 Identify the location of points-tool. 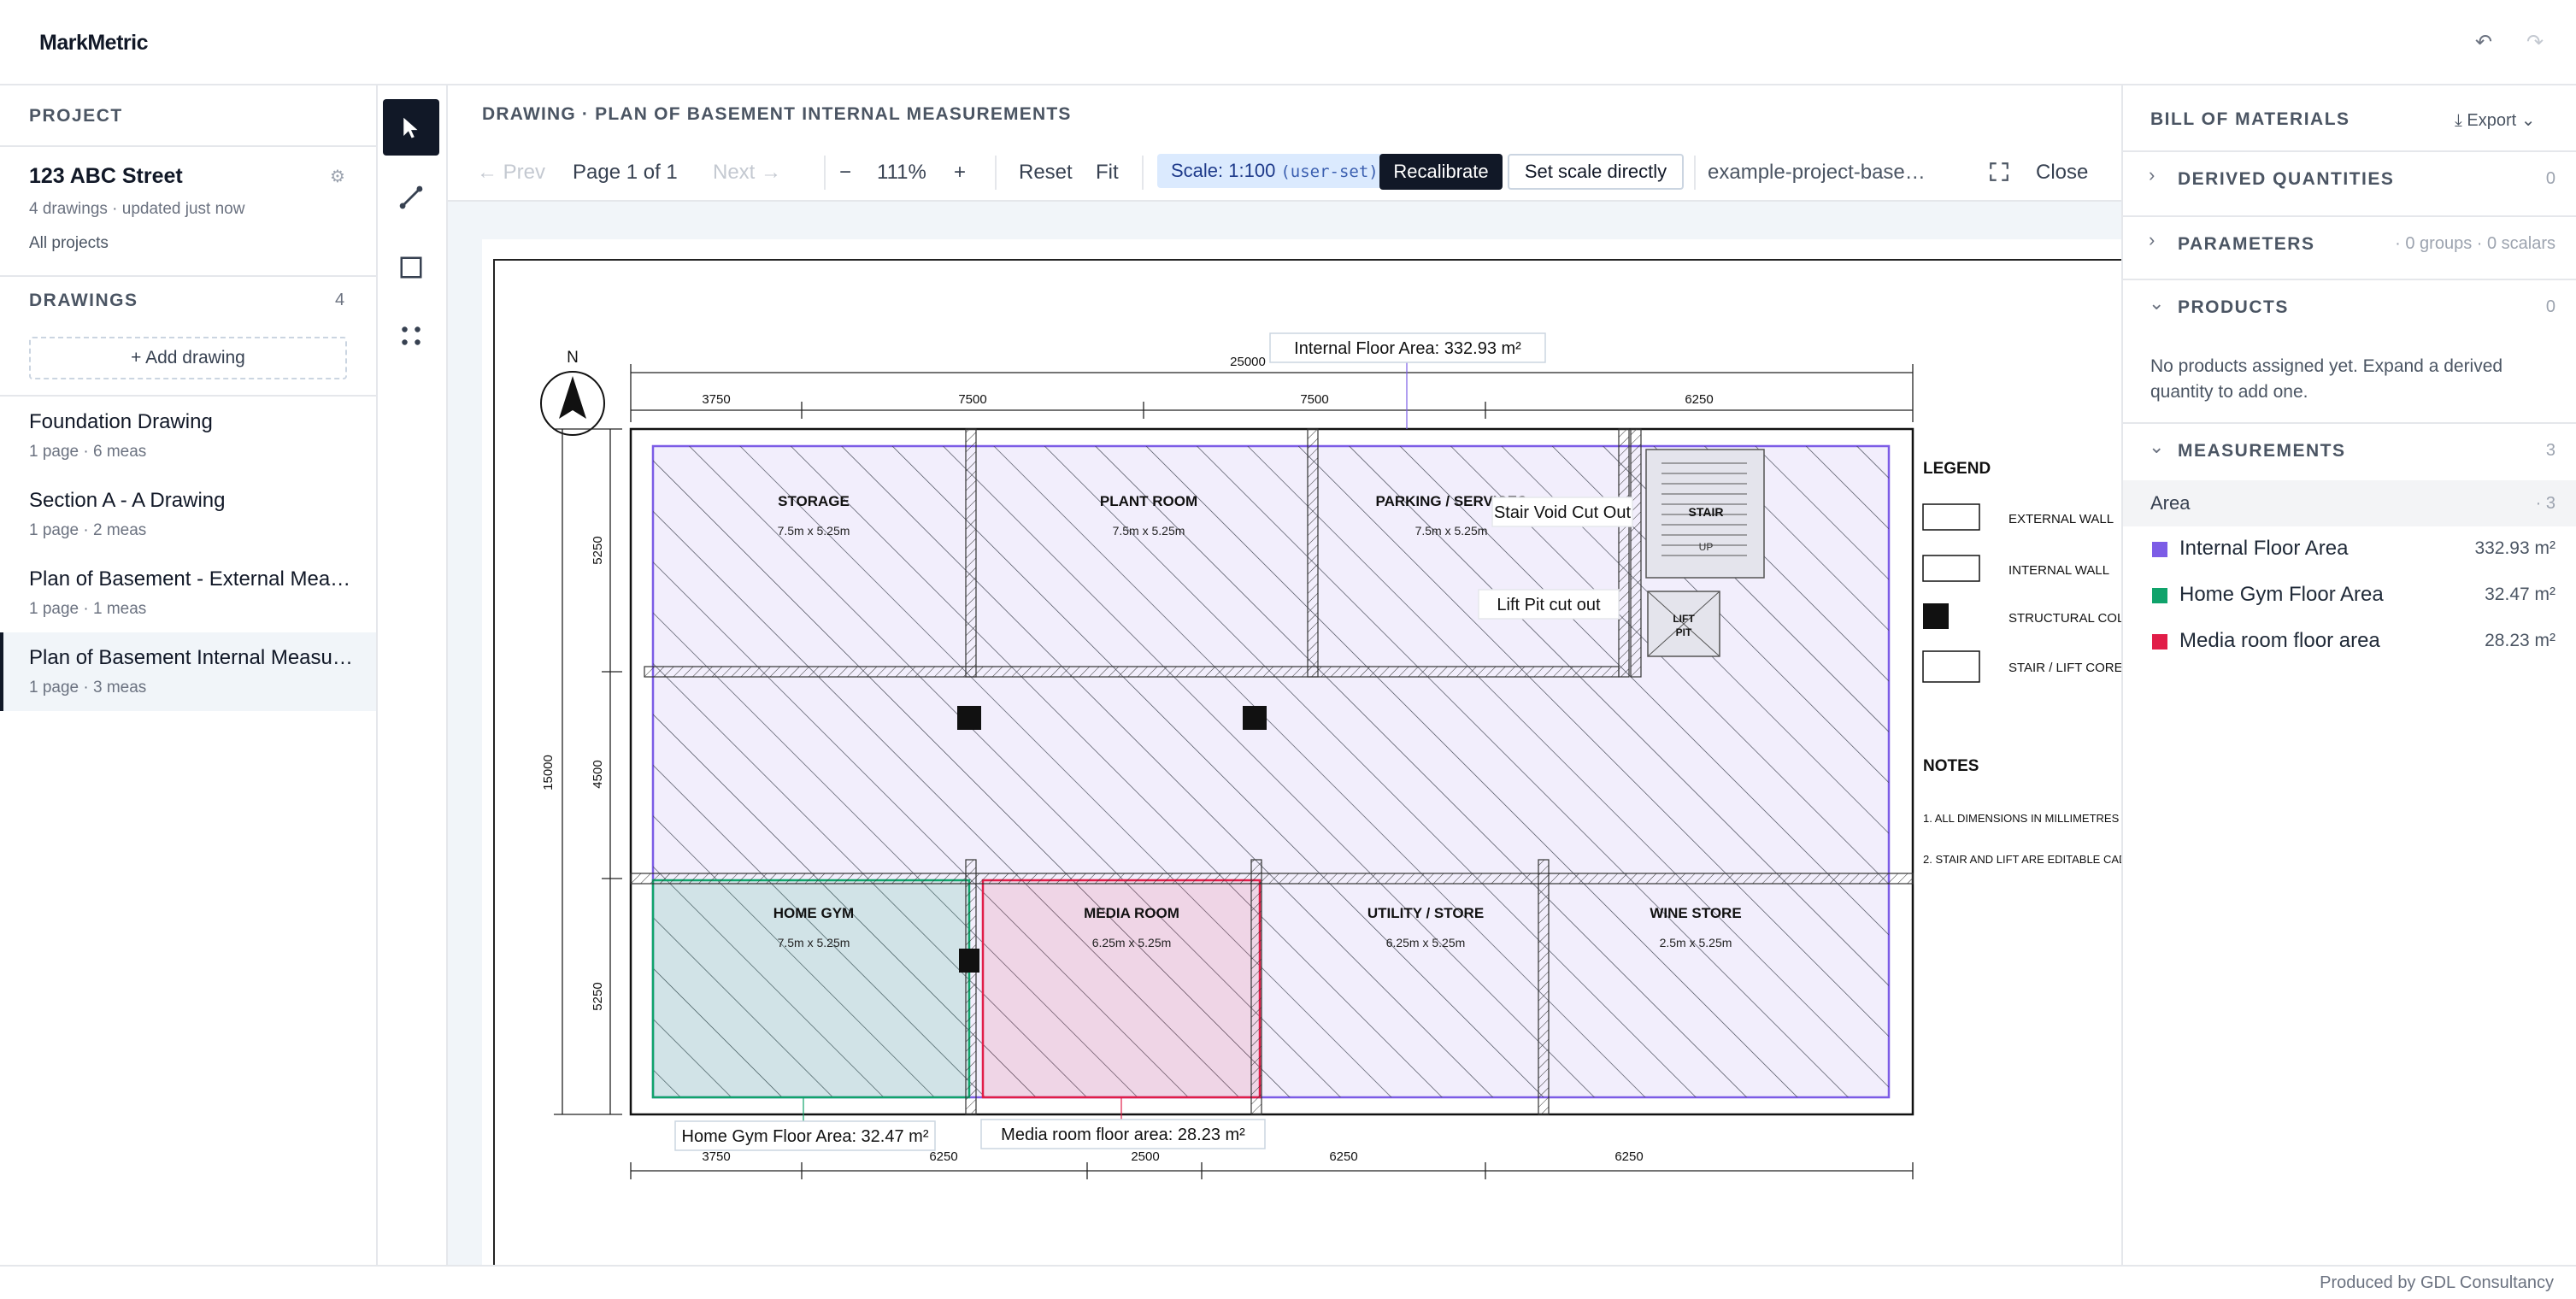
(411, 336).